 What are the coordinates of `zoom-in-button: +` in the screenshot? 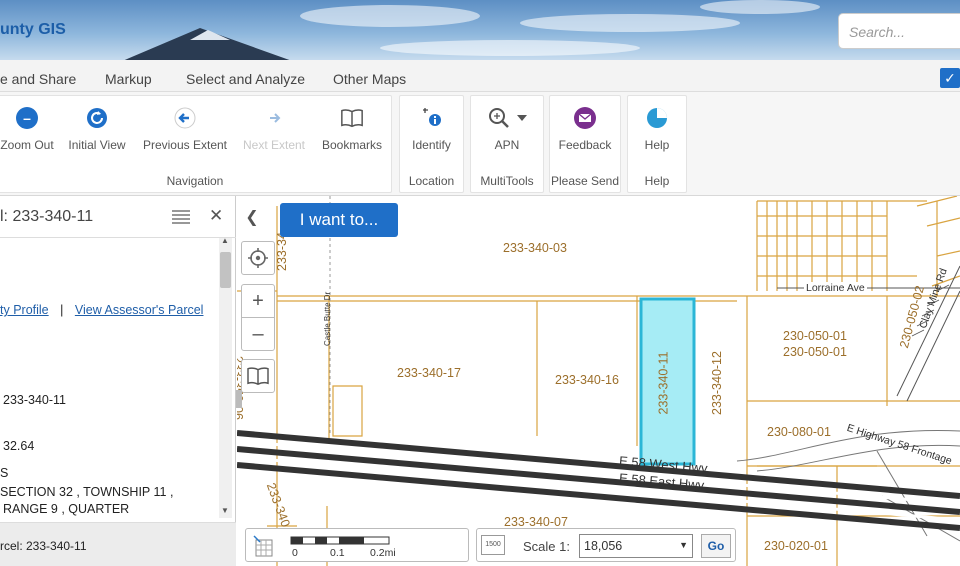 It's located at (258, 301).